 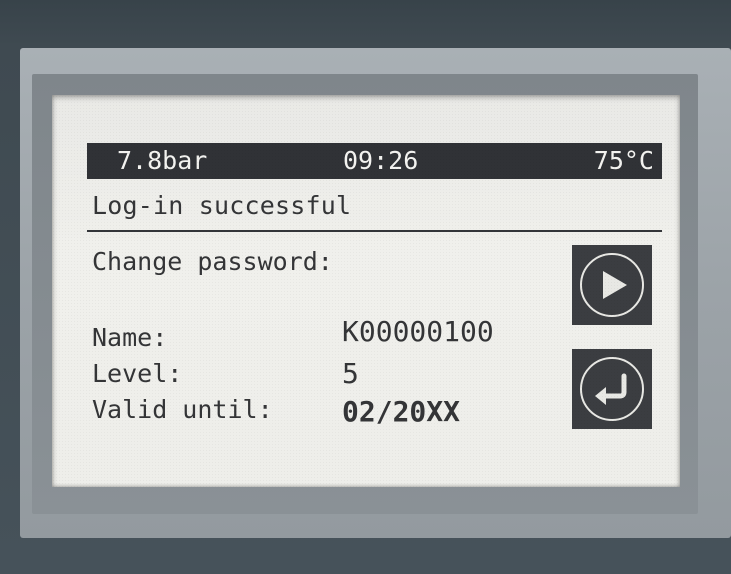 I want to click on temperature-readout: 75°C, so click(x=623, y=160).